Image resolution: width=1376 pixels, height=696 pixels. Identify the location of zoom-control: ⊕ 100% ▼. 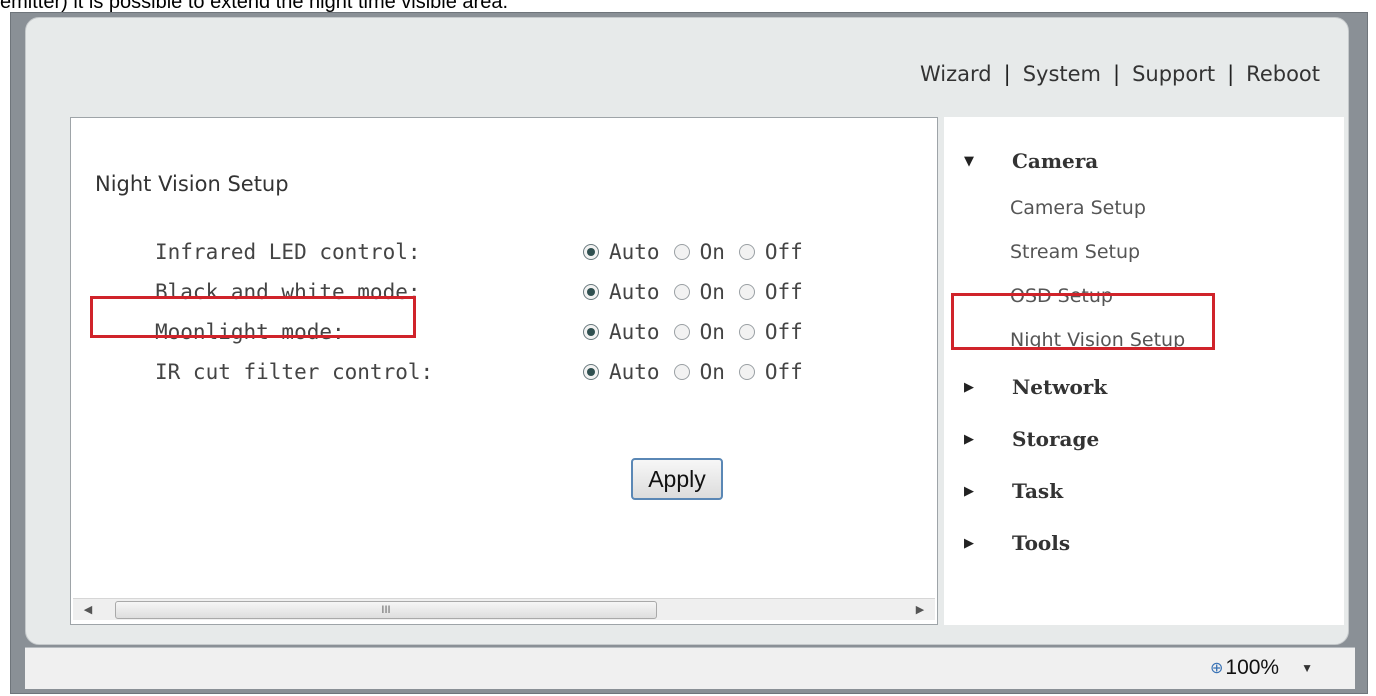
(1261, 668).